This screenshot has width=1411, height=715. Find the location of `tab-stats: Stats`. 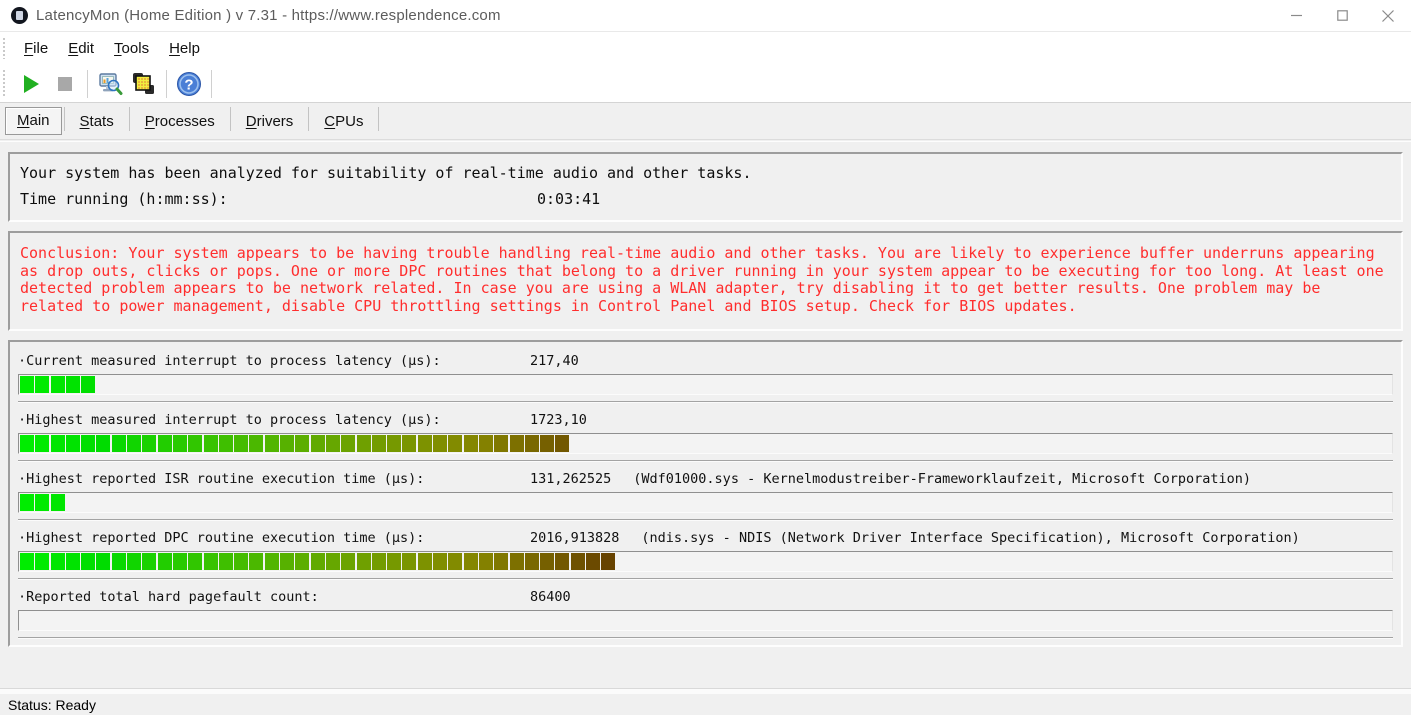

tab-stats: Stats is located at coordinates (97, 122).